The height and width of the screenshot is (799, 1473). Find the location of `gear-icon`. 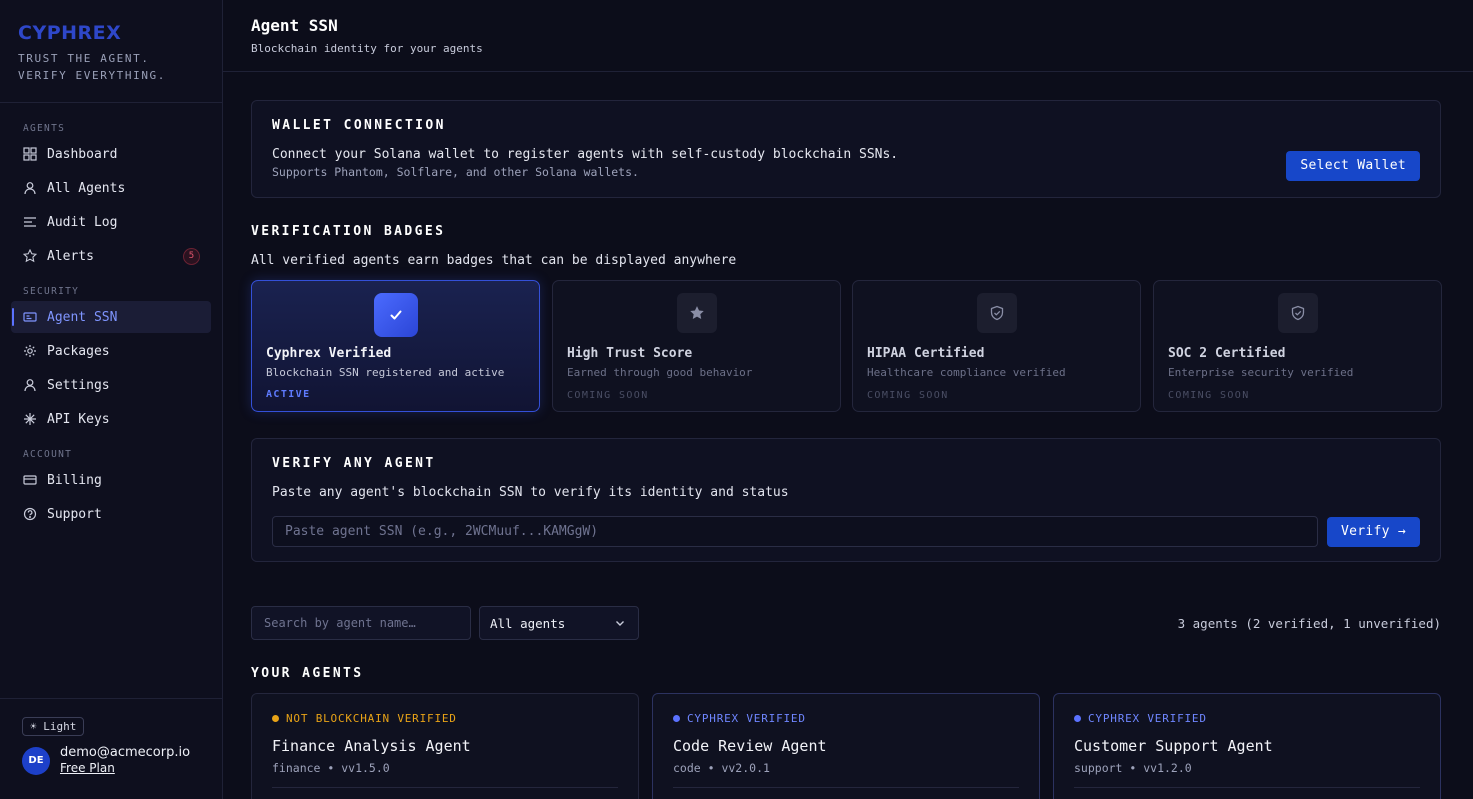

gear-icon is located at coordinates (30, 351).